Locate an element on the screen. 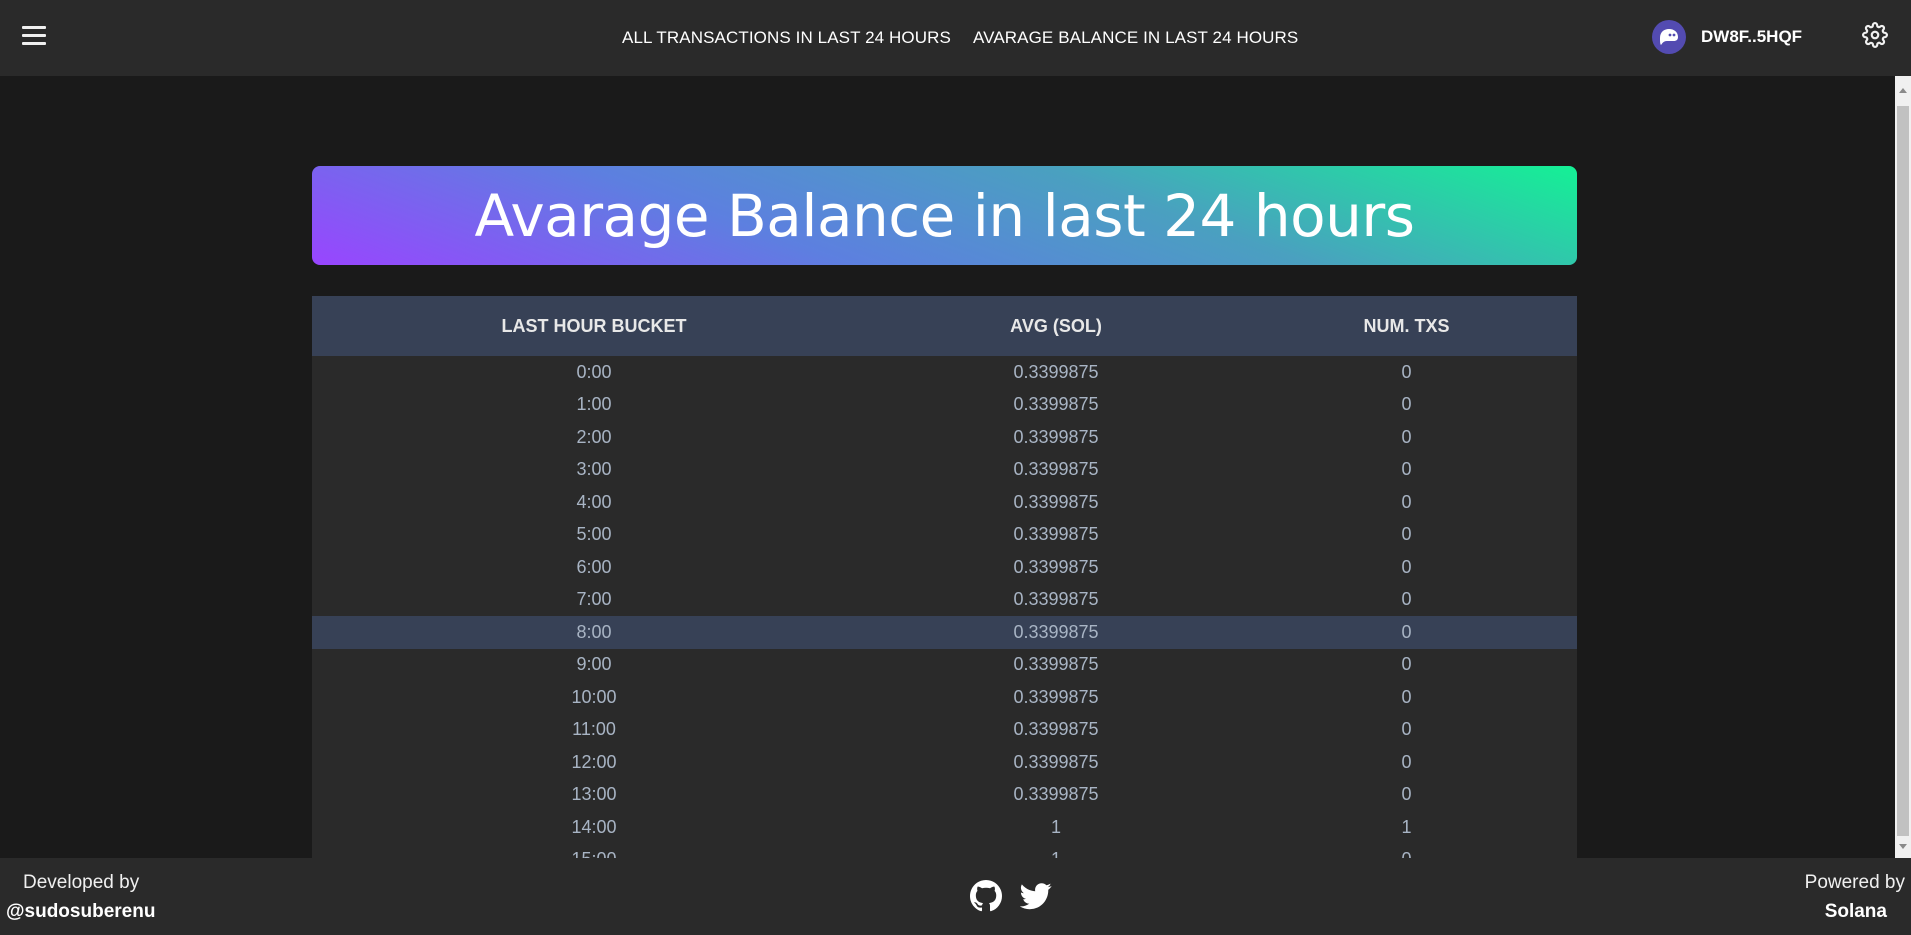  table-row: 7:00 0.3399875 0 is located at coordinates (944, 600).